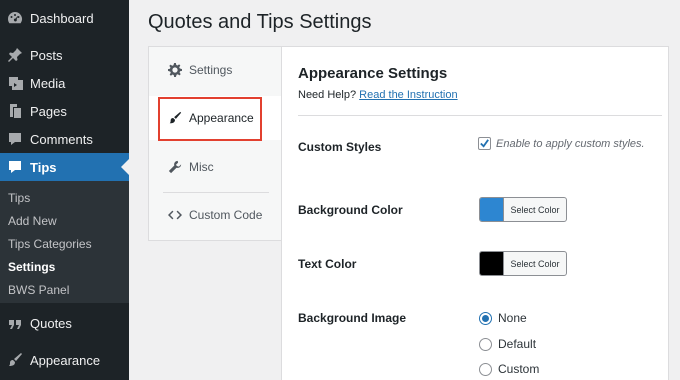  Describe the element at coordinates (51, 323) in the screenshot. I see `menu-label-quotes: Quotes` at that location.